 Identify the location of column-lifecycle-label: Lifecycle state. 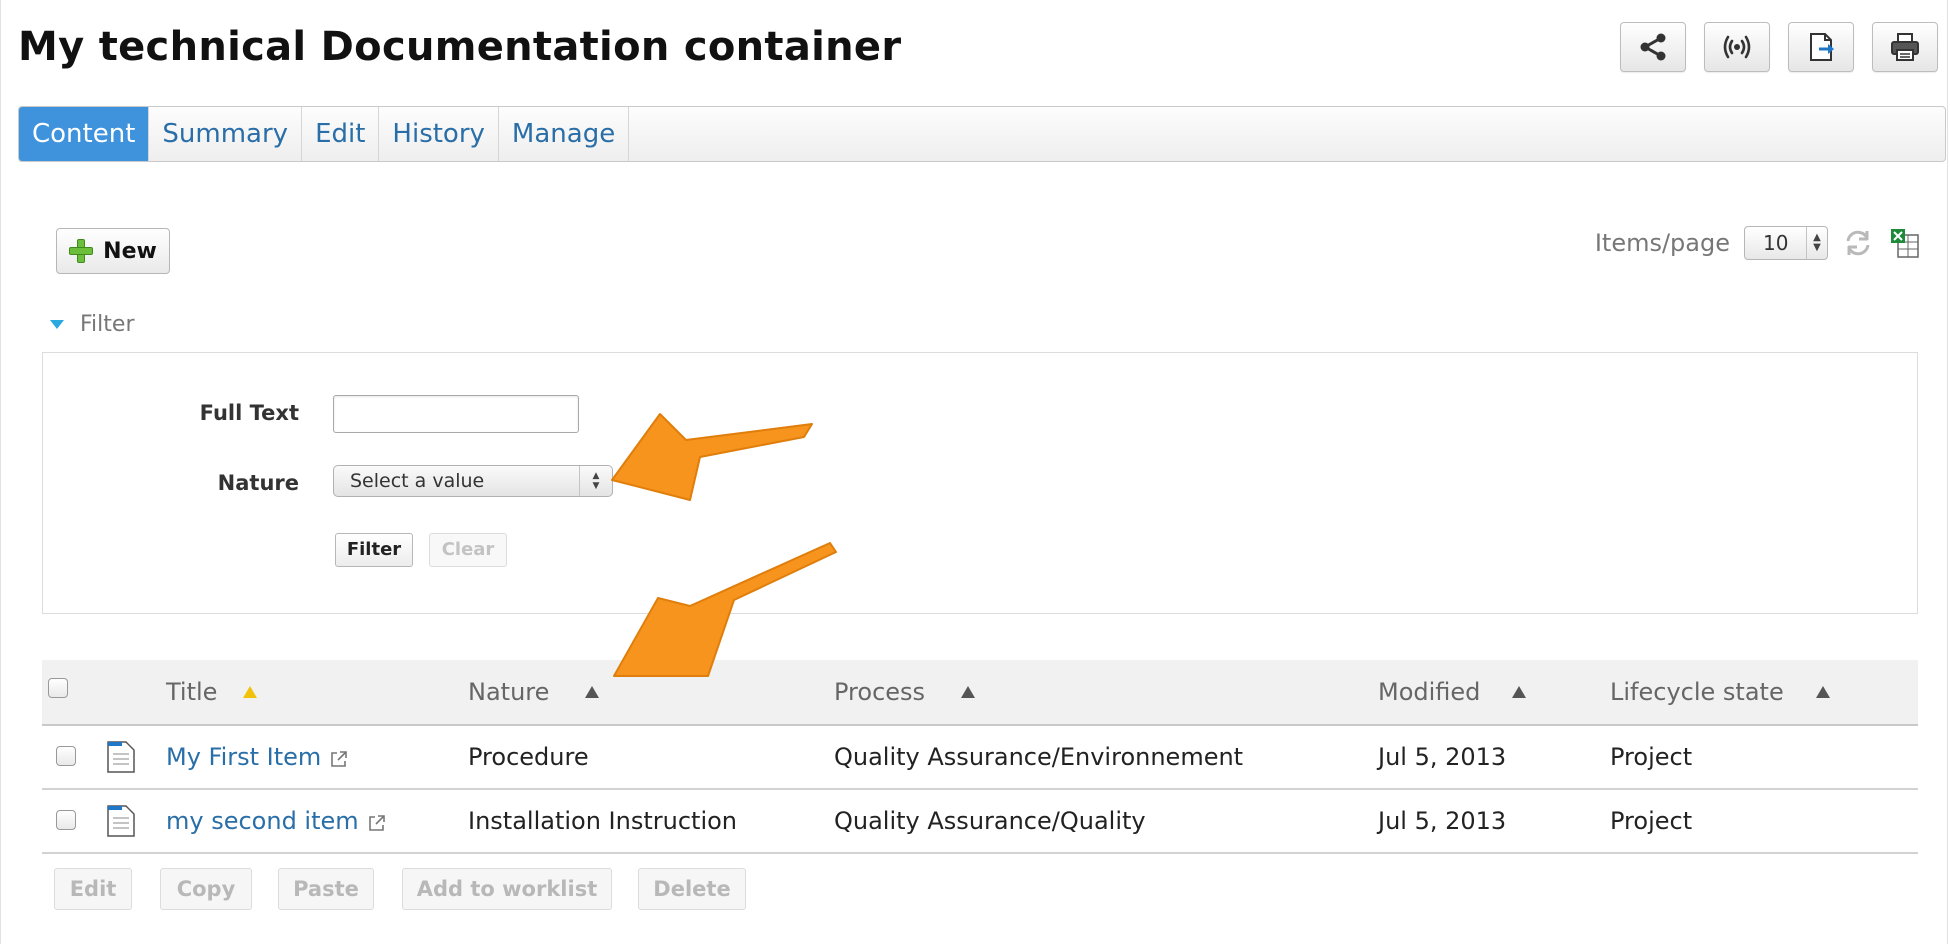
(1697, 692).